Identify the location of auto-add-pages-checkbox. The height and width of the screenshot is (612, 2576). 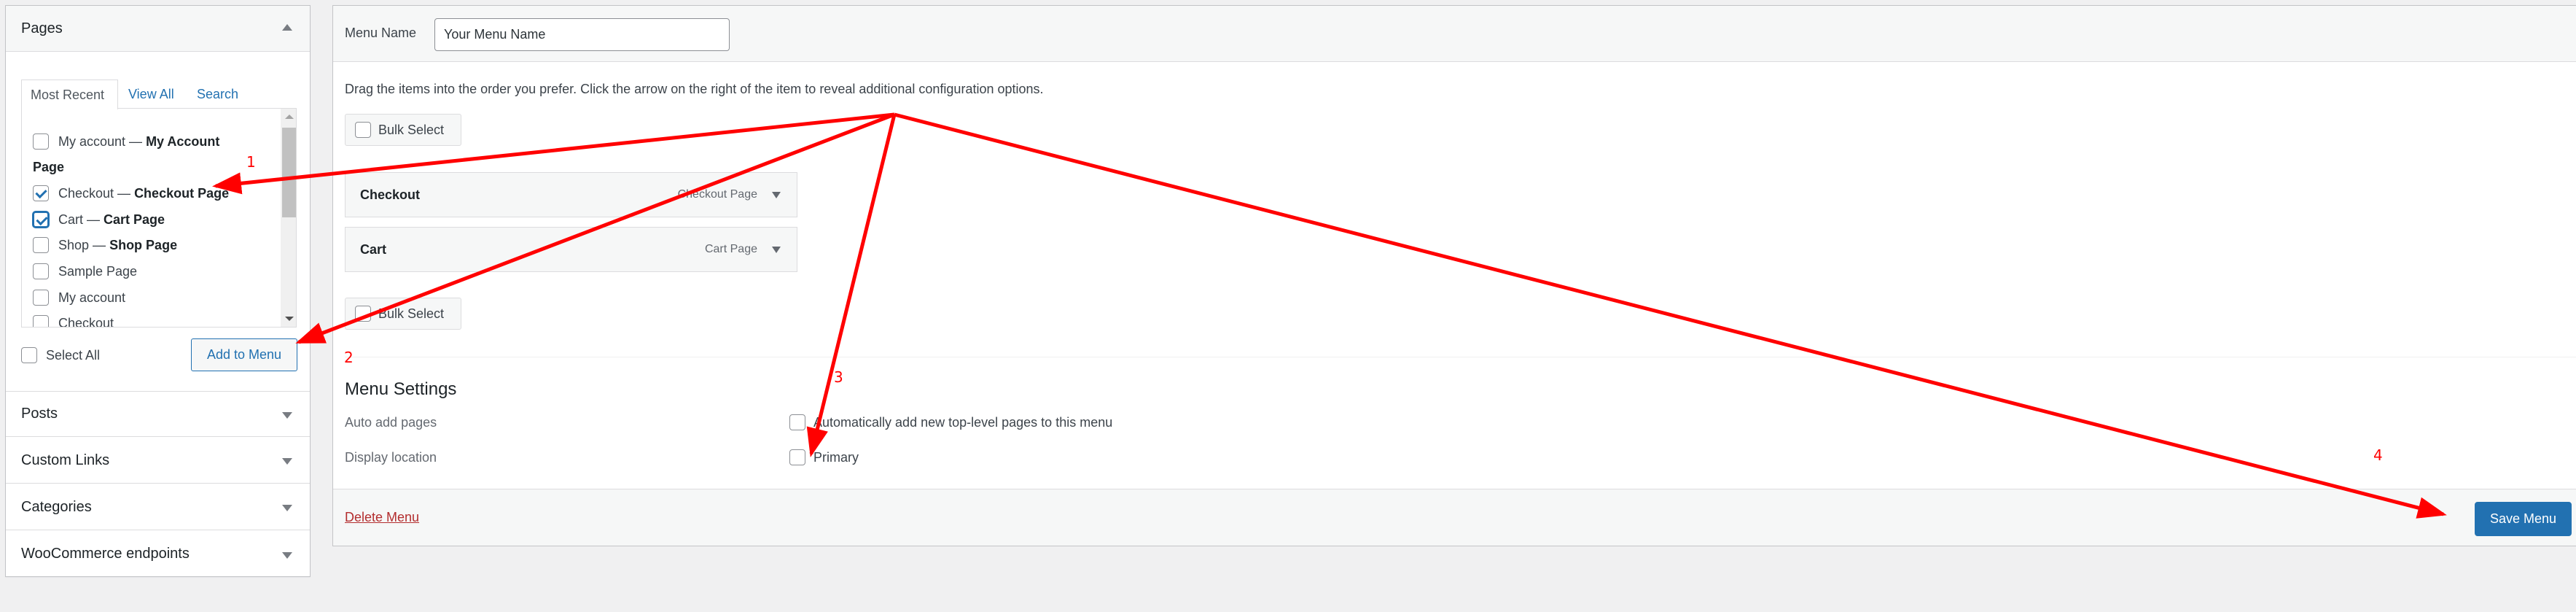
(797, 422).